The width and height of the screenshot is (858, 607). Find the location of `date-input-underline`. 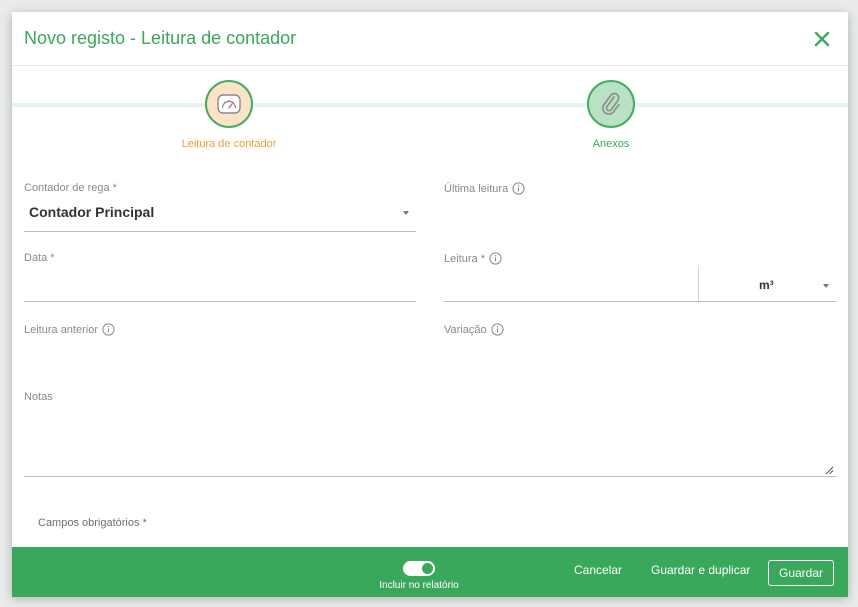

date-input-underline is located at coordinates (220, 301).